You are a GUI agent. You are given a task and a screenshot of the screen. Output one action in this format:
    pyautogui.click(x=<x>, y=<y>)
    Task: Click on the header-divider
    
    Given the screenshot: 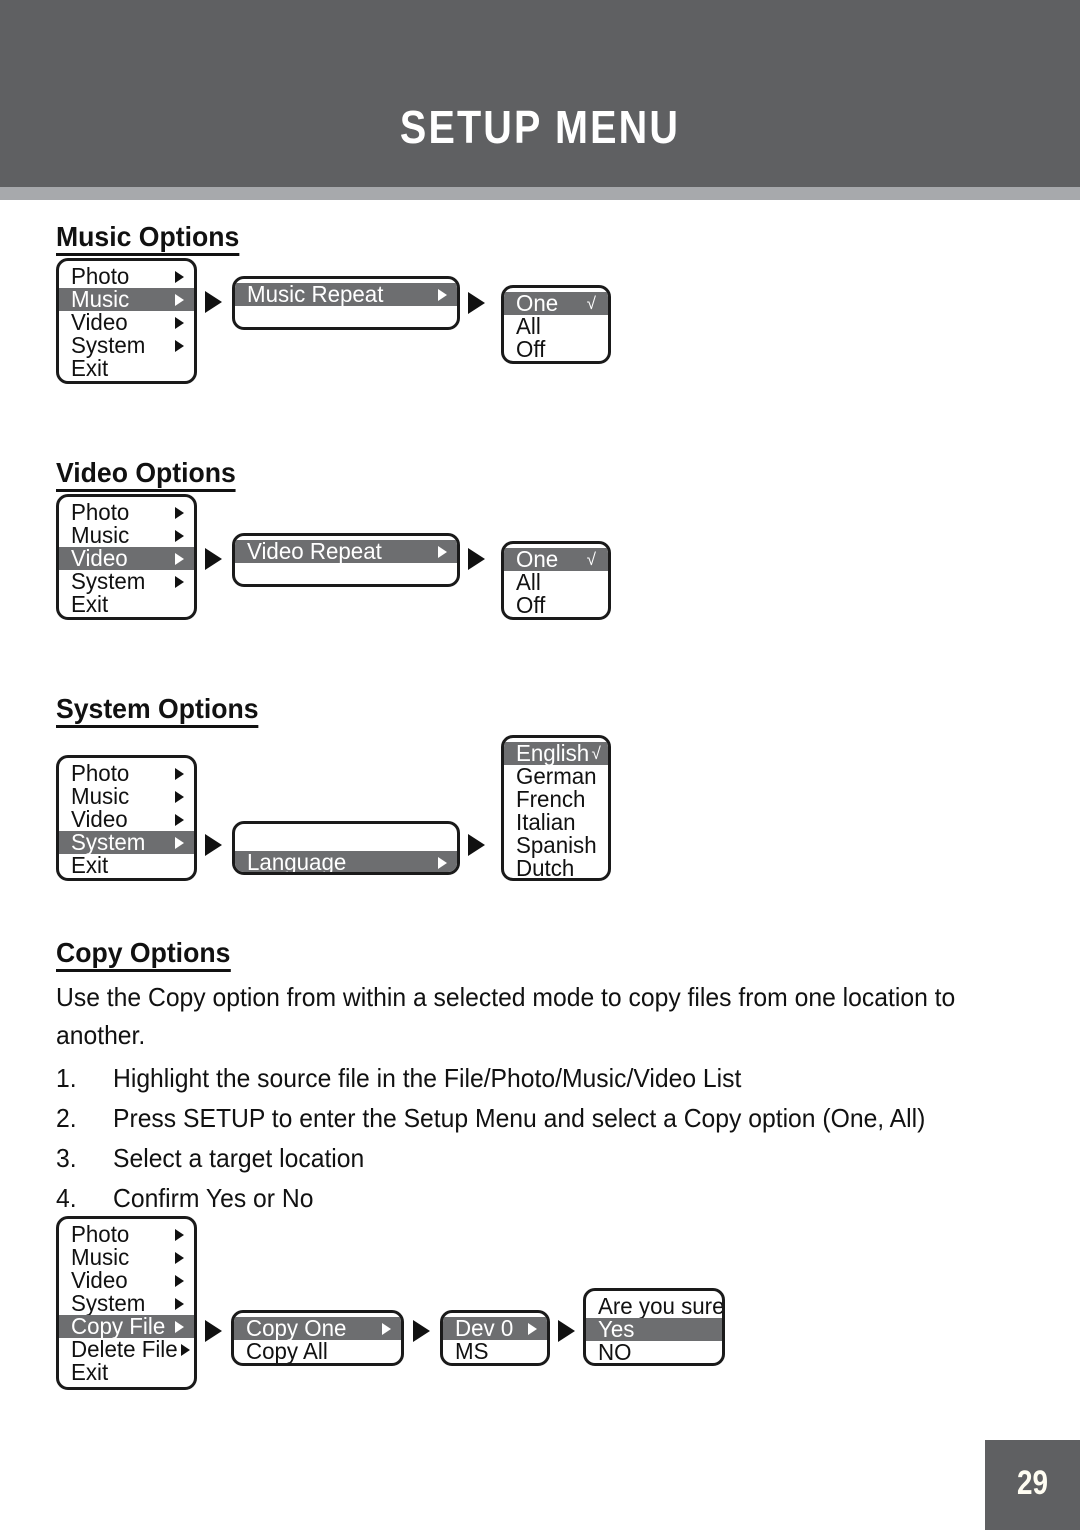 What is the action you would take?
    pyautogui.click(x=540, y=193)
    